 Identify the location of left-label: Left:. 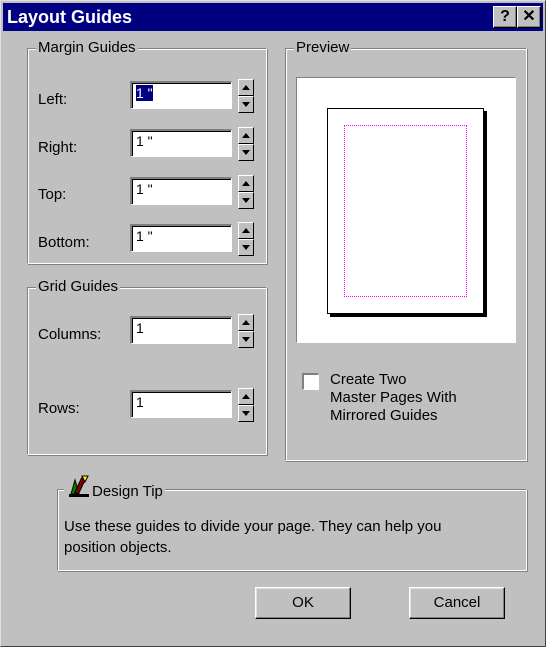
(53, 99).